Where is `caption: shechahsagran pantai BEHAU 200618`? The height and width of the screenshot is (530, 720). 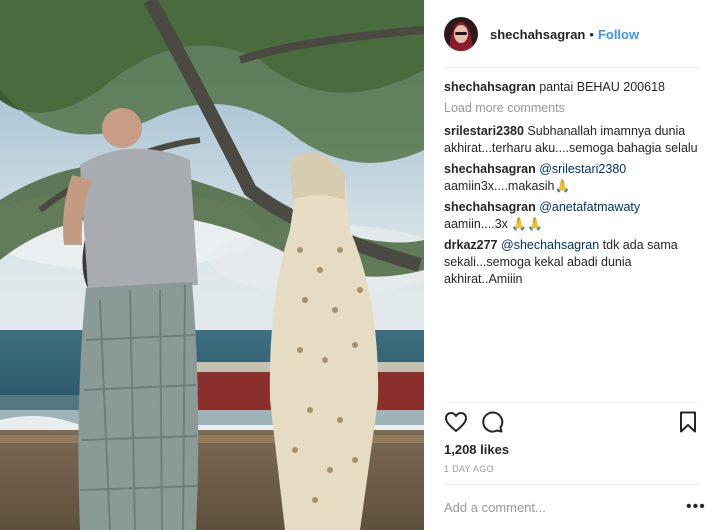
caption: shechahsagran pantai BEHAU 200618 is located at coordinates (573, 87).